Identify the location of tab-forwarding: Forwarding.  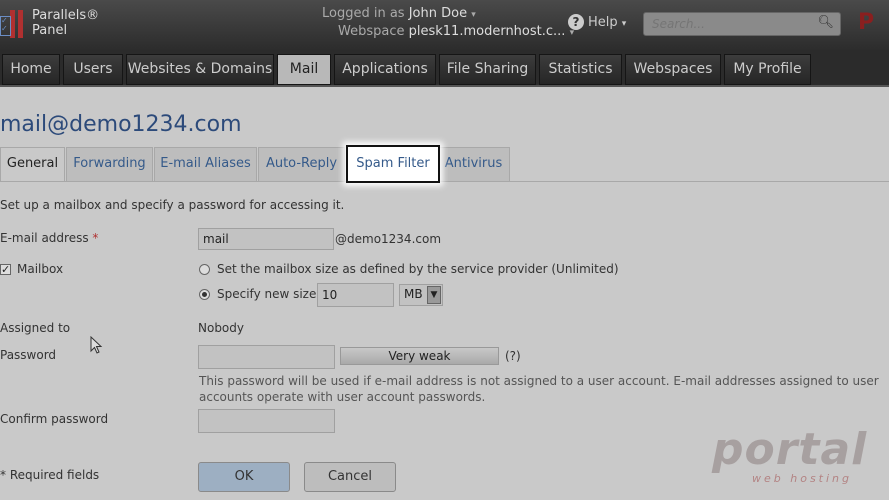
(109, 164).